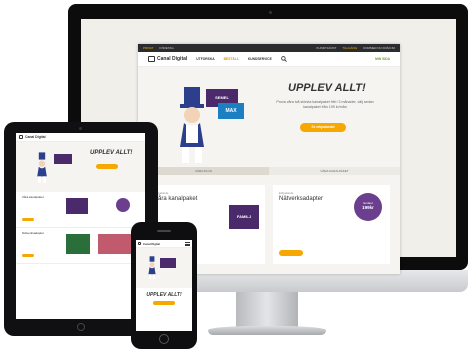 This screenshot has height=349, width=473. Describe the element at coordinates (80, 167) in the screenshot. I see `tablet-hero: UPPLEV ALLT!` at that location.